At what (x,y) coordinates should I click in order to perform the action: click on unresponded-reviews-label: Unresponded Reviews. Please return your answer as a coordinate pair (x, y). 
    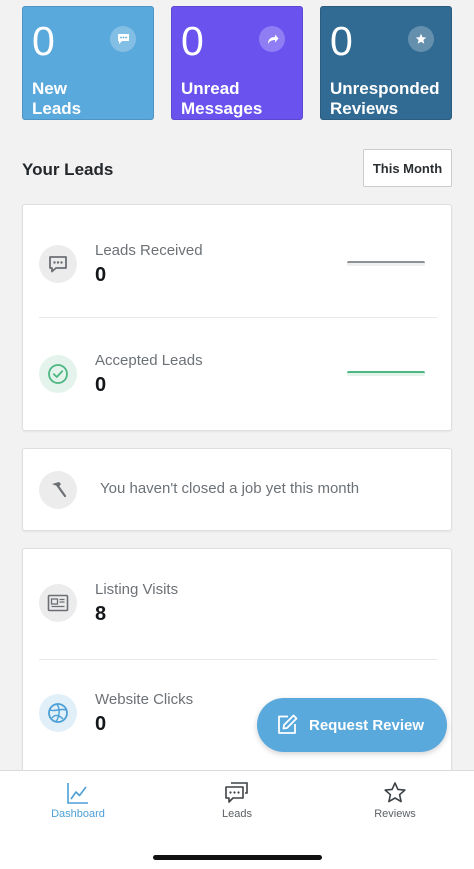
    Looking at the image, I should click on (385, 98).